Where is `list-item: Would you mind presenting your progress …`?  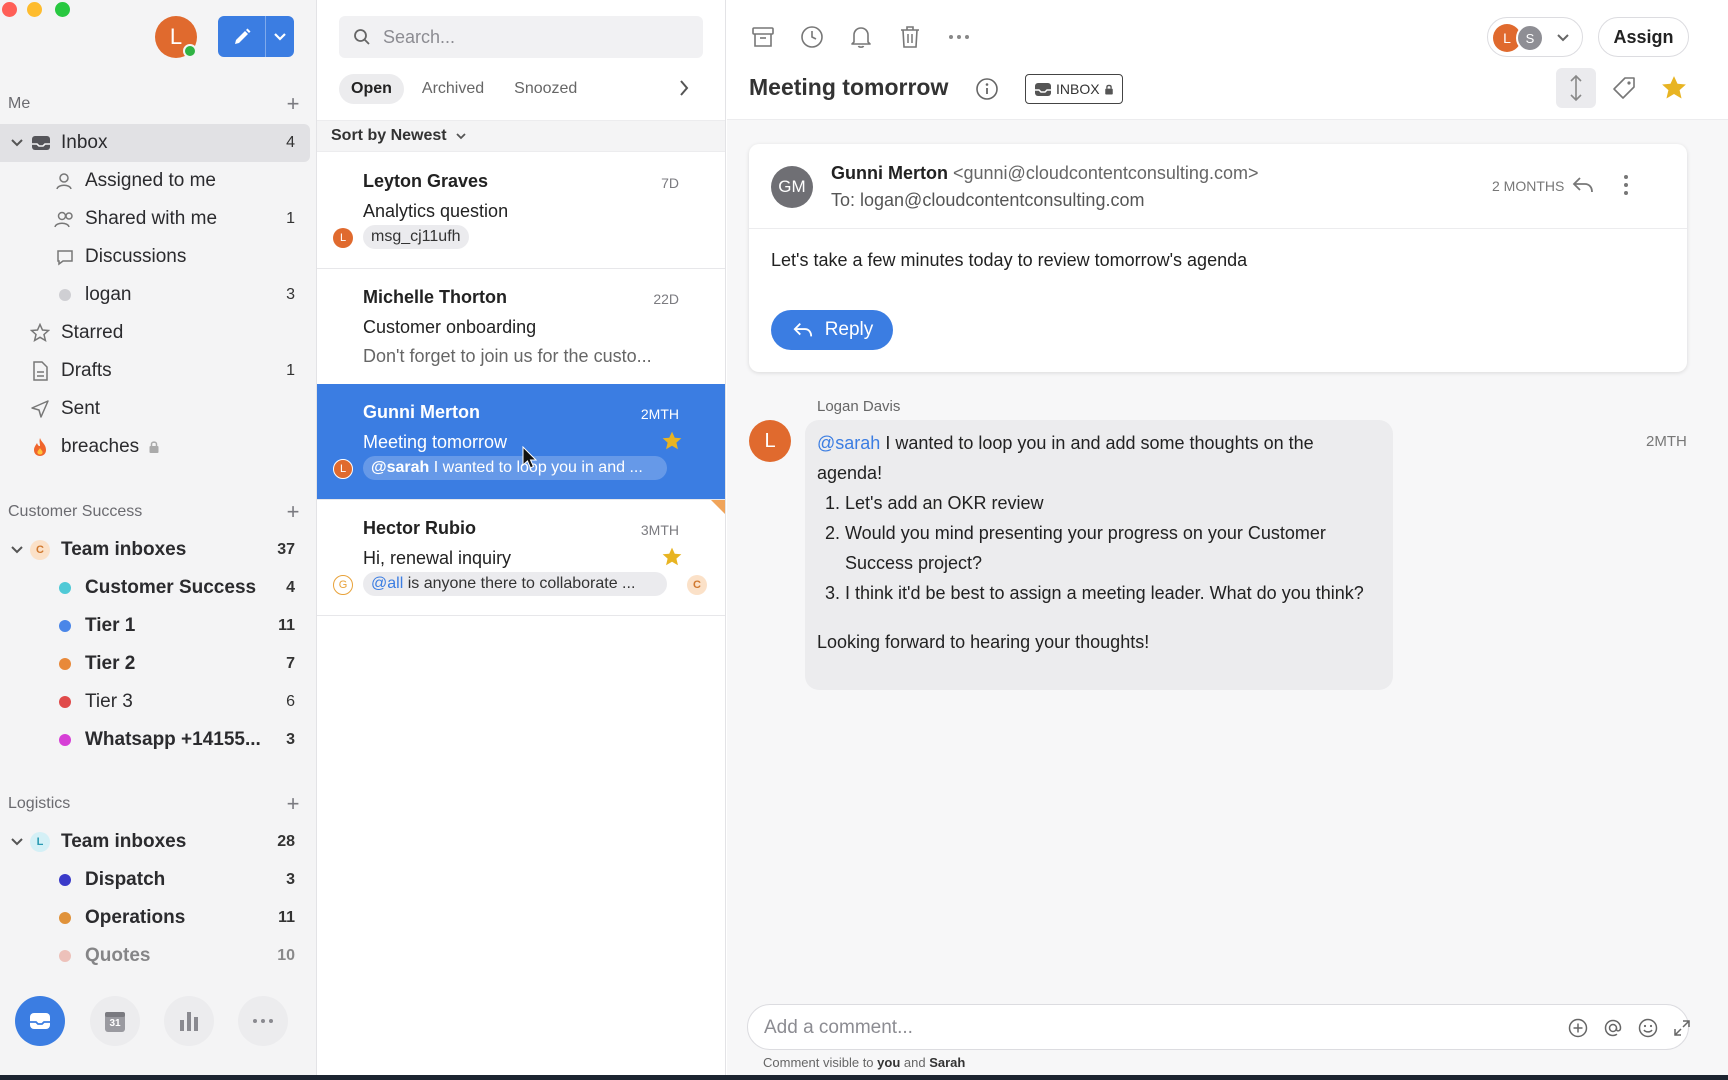 list-item: Would you mind presenting your progress … is located at coordinates (1113, 548).